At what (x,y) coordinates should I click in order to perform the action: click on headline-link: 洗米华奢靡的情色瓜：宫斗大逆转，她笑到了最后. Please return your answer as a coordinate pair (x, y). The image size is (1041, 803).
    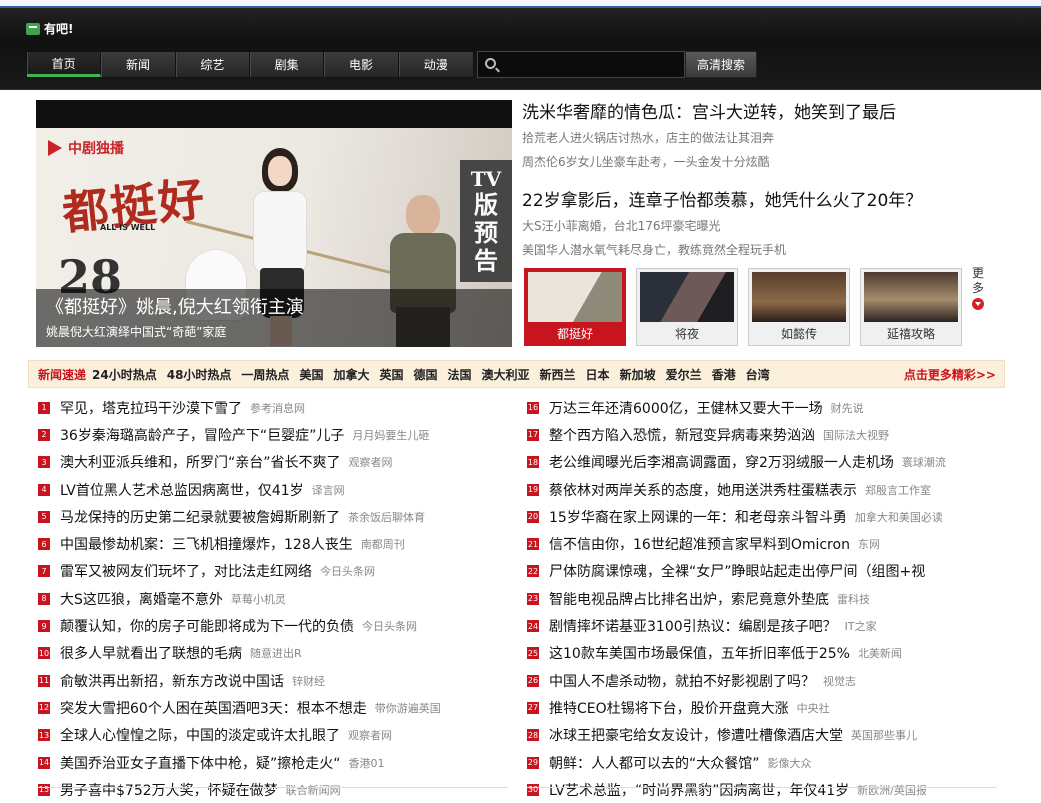
    Looking at the image, I should click on (762, 113).